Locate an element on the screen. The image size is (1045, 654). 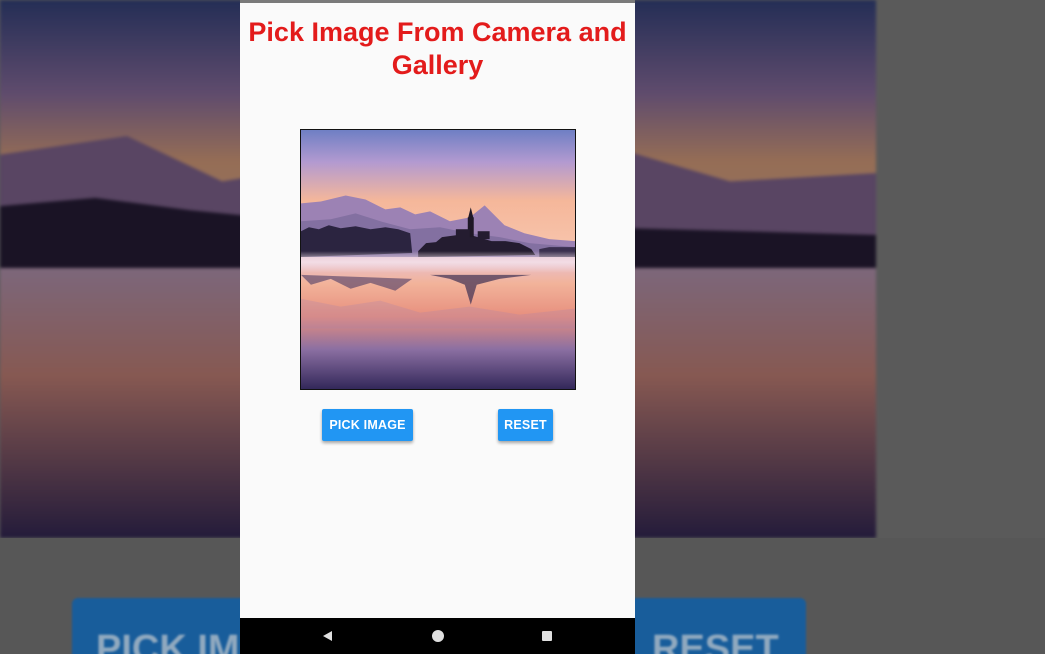
back-triangle-icon is located at coordinates (327, 636).